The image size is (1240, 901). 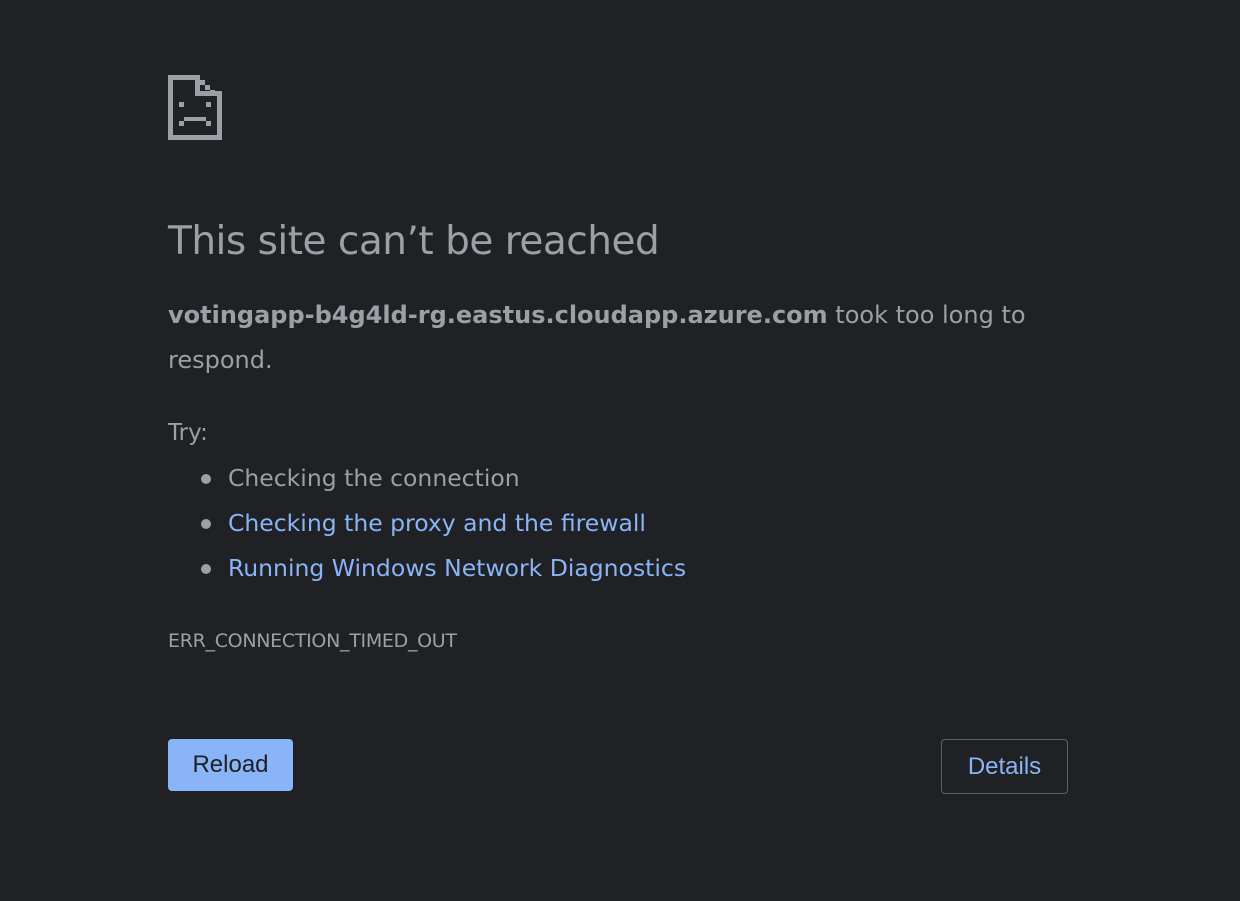 What do you see at coordinates (312, 641) in the screenshot?
I see `error-code: ERR_CONNECTION_TIMED_OUT` at bounding box center [312, 641].